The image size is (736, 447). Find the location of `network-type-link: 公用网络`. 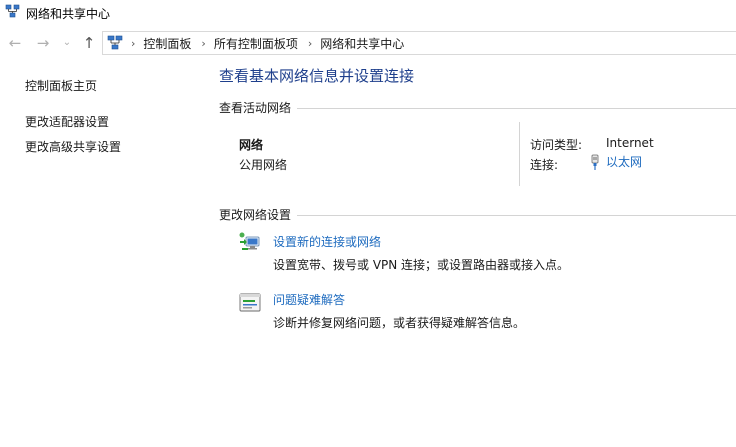

network-type-link: 公用网络 is located at coordinates (263, 164).